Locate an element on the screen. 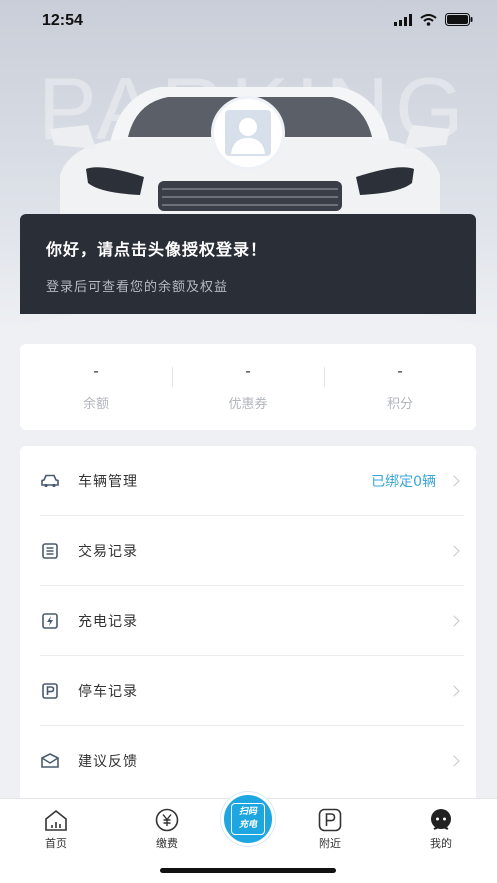  menu-label: 车辆管理 is located at coordinates (108, 481).